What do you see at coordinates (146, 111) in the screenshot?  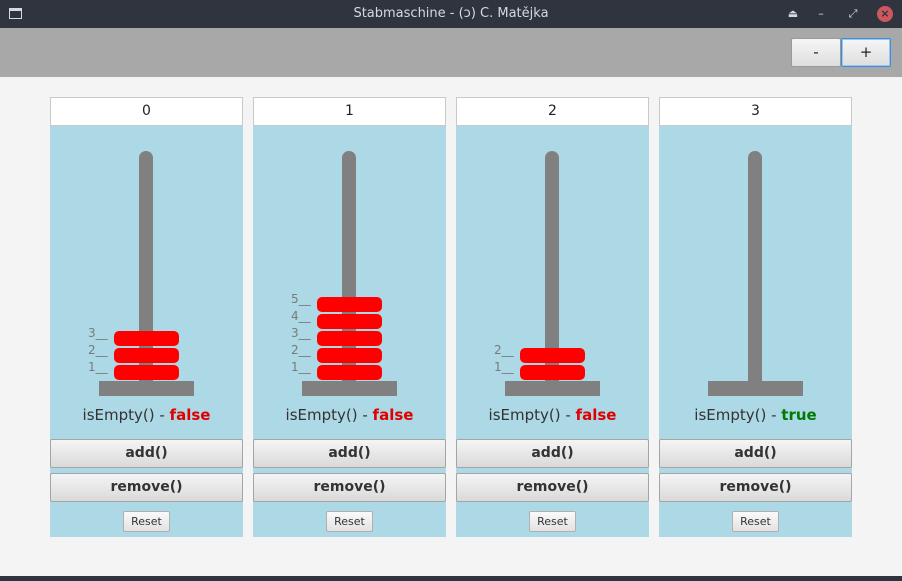 I see `stack-index-label: 0` at bounding box center [146, 111].